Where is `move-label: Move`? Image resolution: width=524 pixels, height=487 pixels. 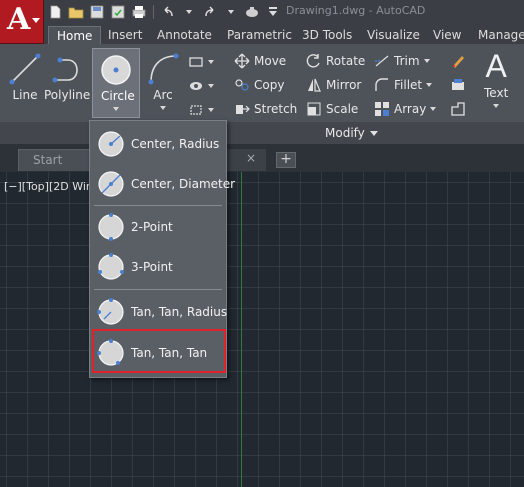
move-label: Move is located at coordinates (270, 61).